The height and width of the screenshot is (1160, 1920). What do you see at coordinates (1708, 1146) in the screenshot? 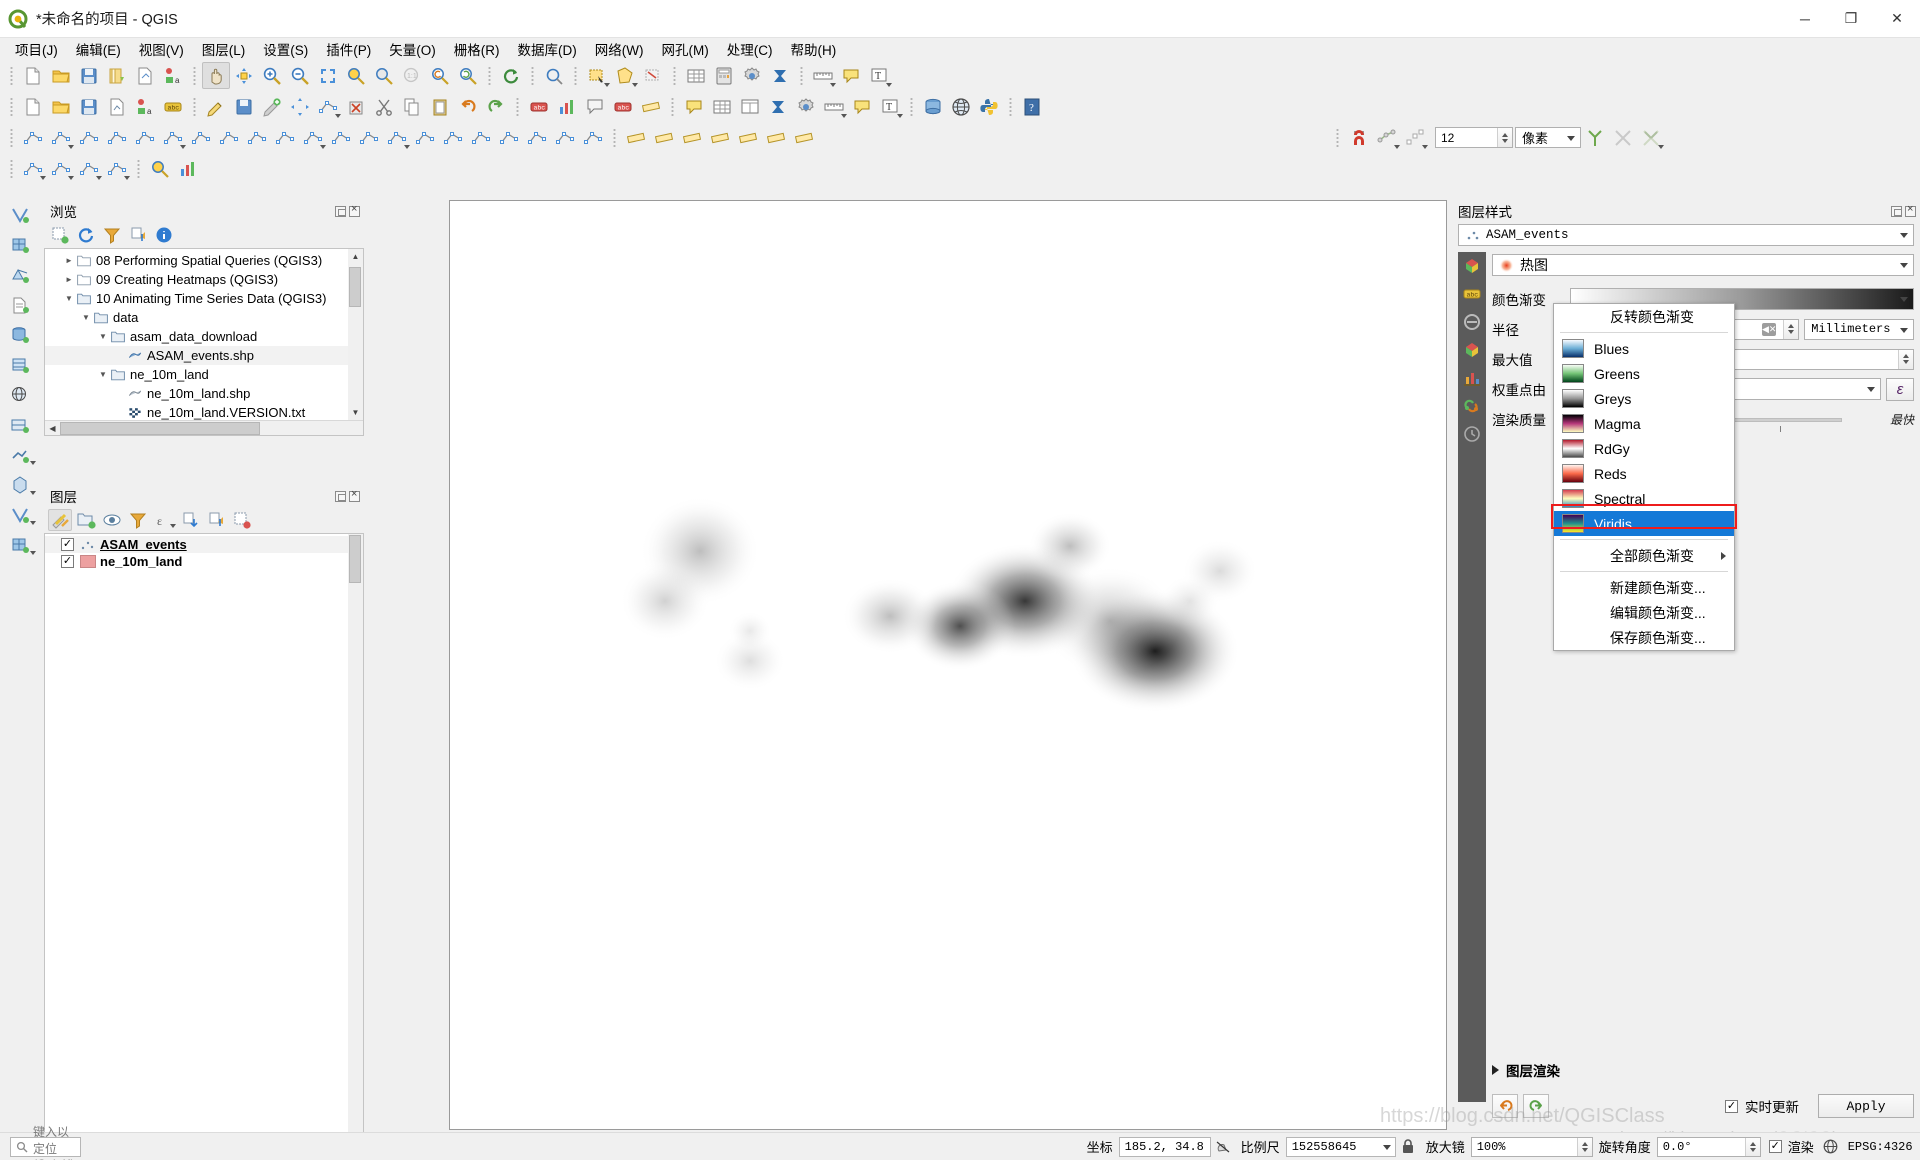
I see `rotation-input: 0.0°` at bounding box center [1708, 1146].